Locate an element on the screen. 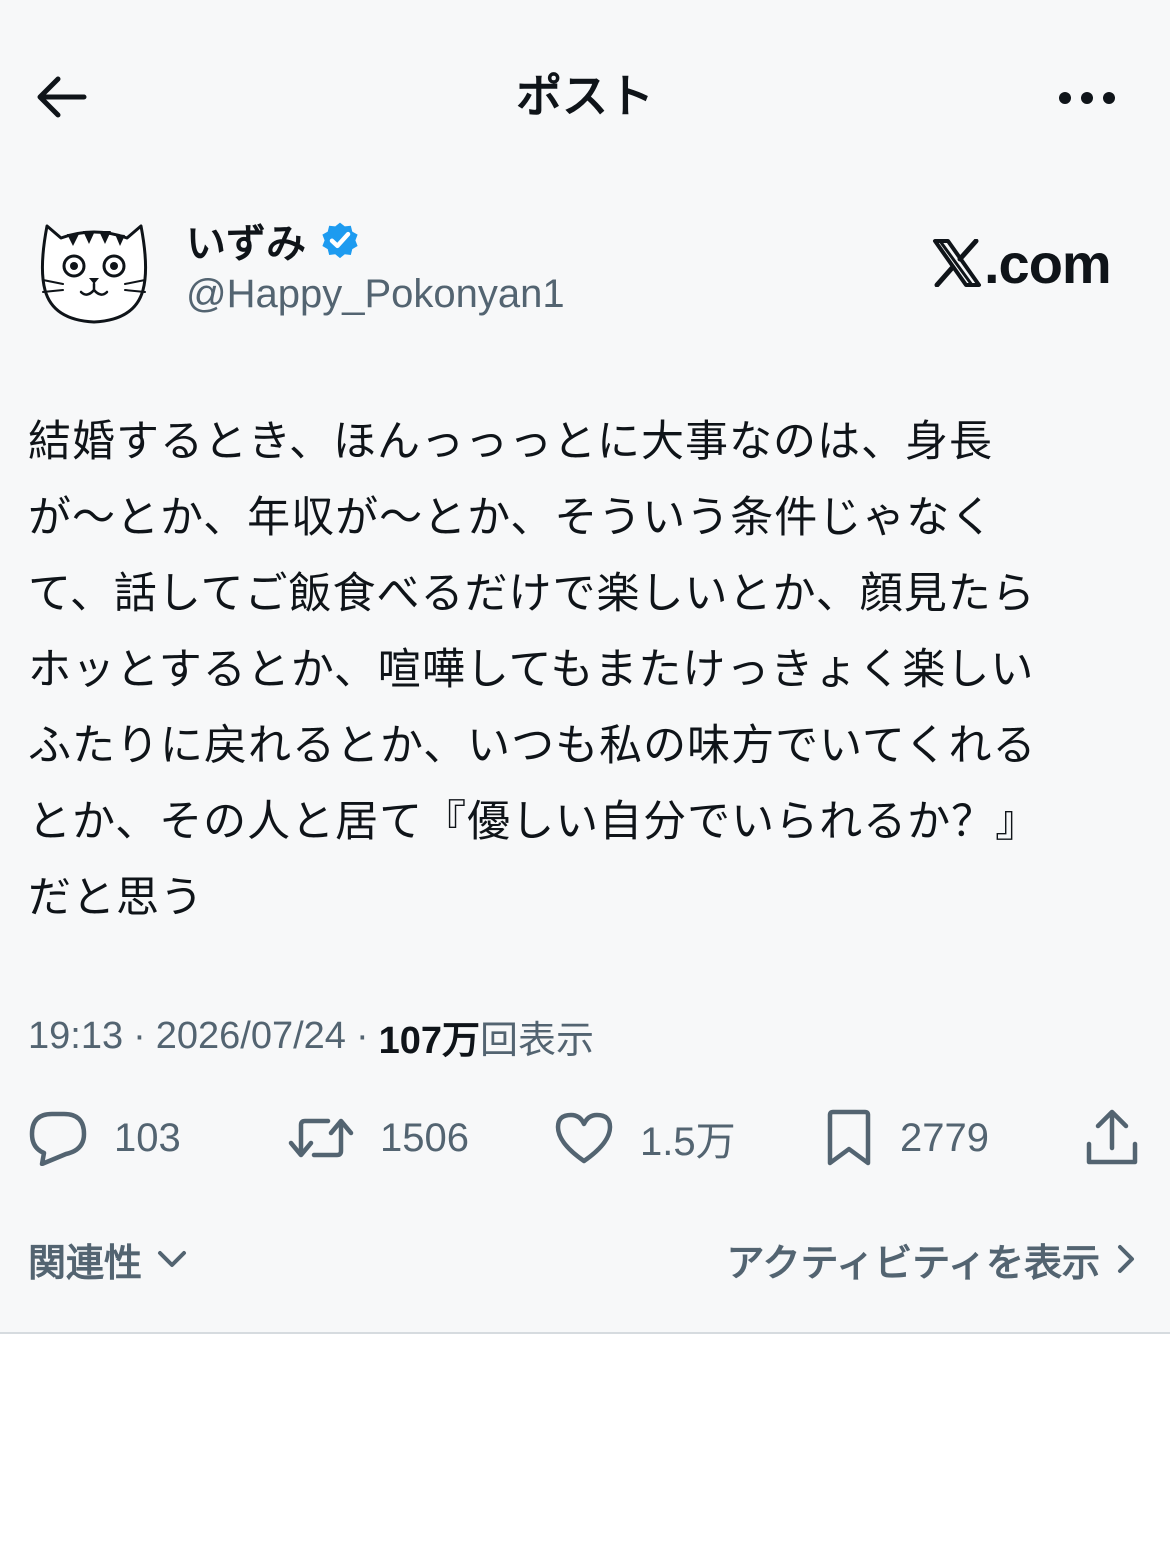 The image size is (1170, 1560). share-button is located at coordinates (1112, 1138).